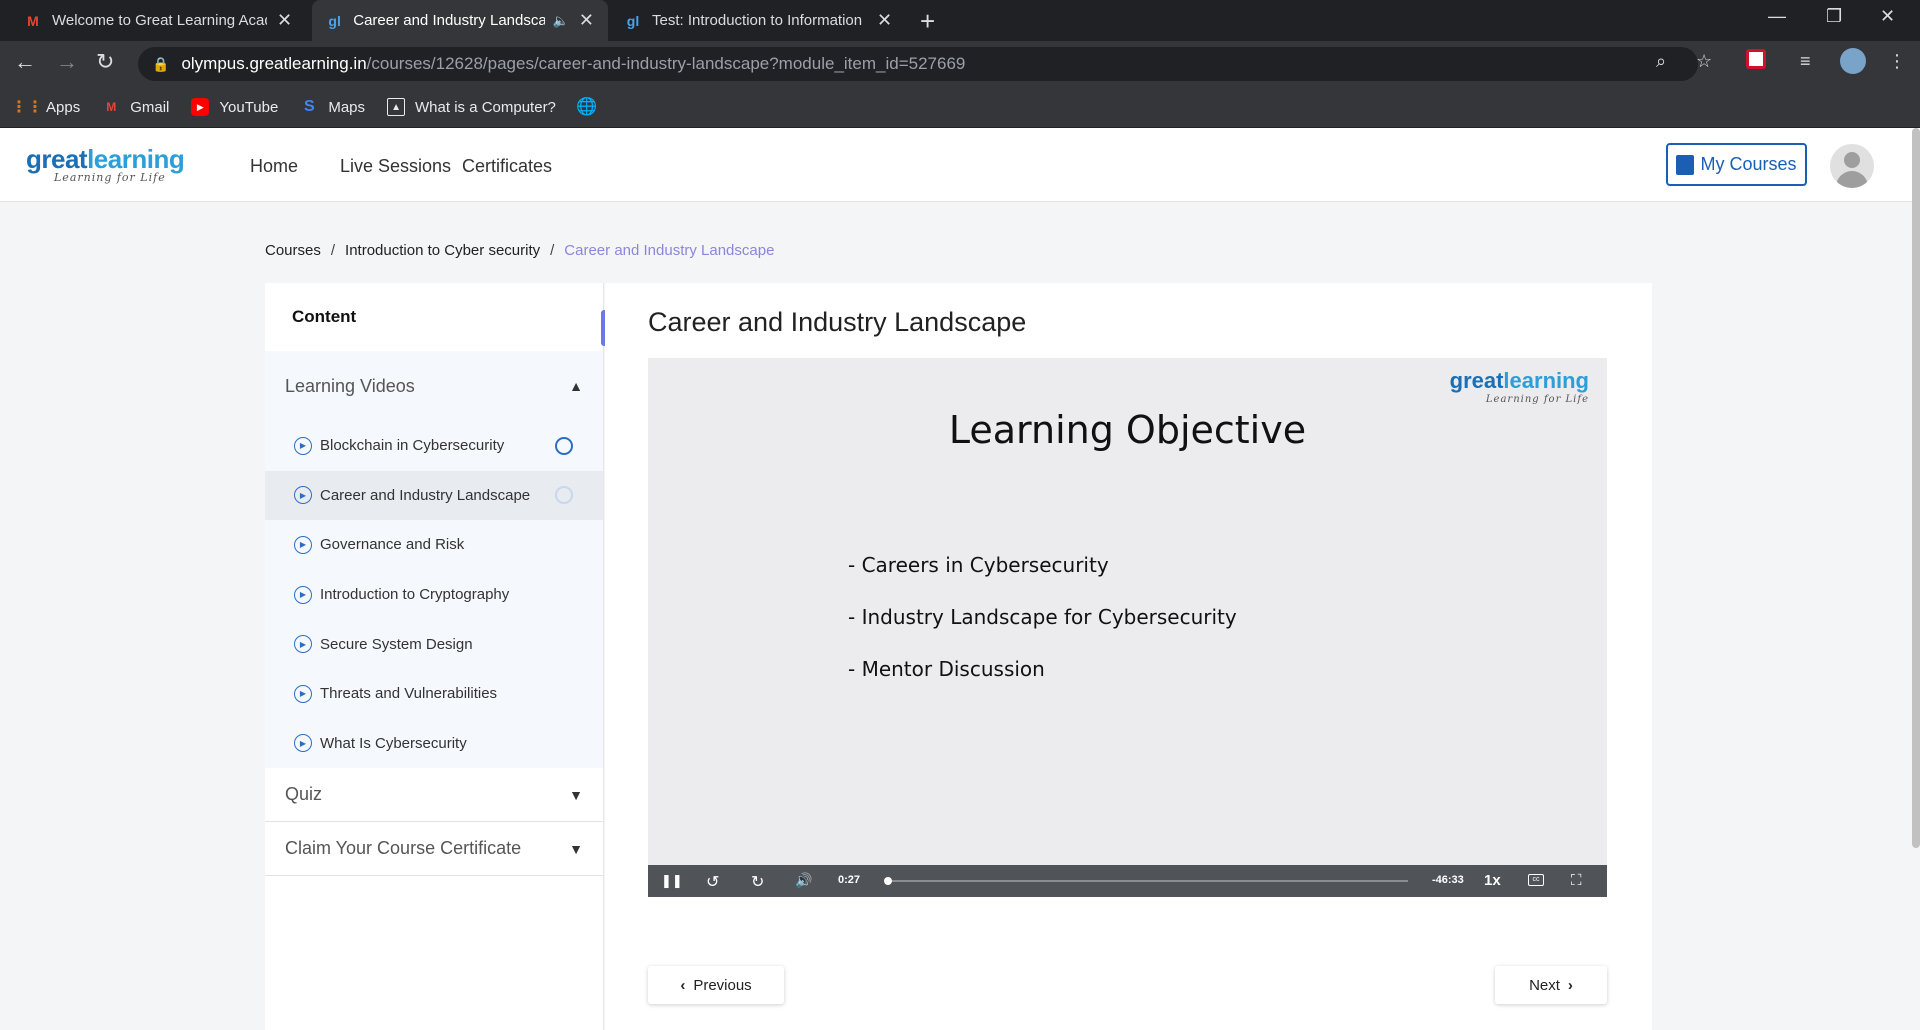 The height and width of the screenshot is (1030, 1920). What do you see at coordinates (395, 166) in the screenshot?
I see `nav-live-sessions: Live Sessions` at bounding box center [395, 166].